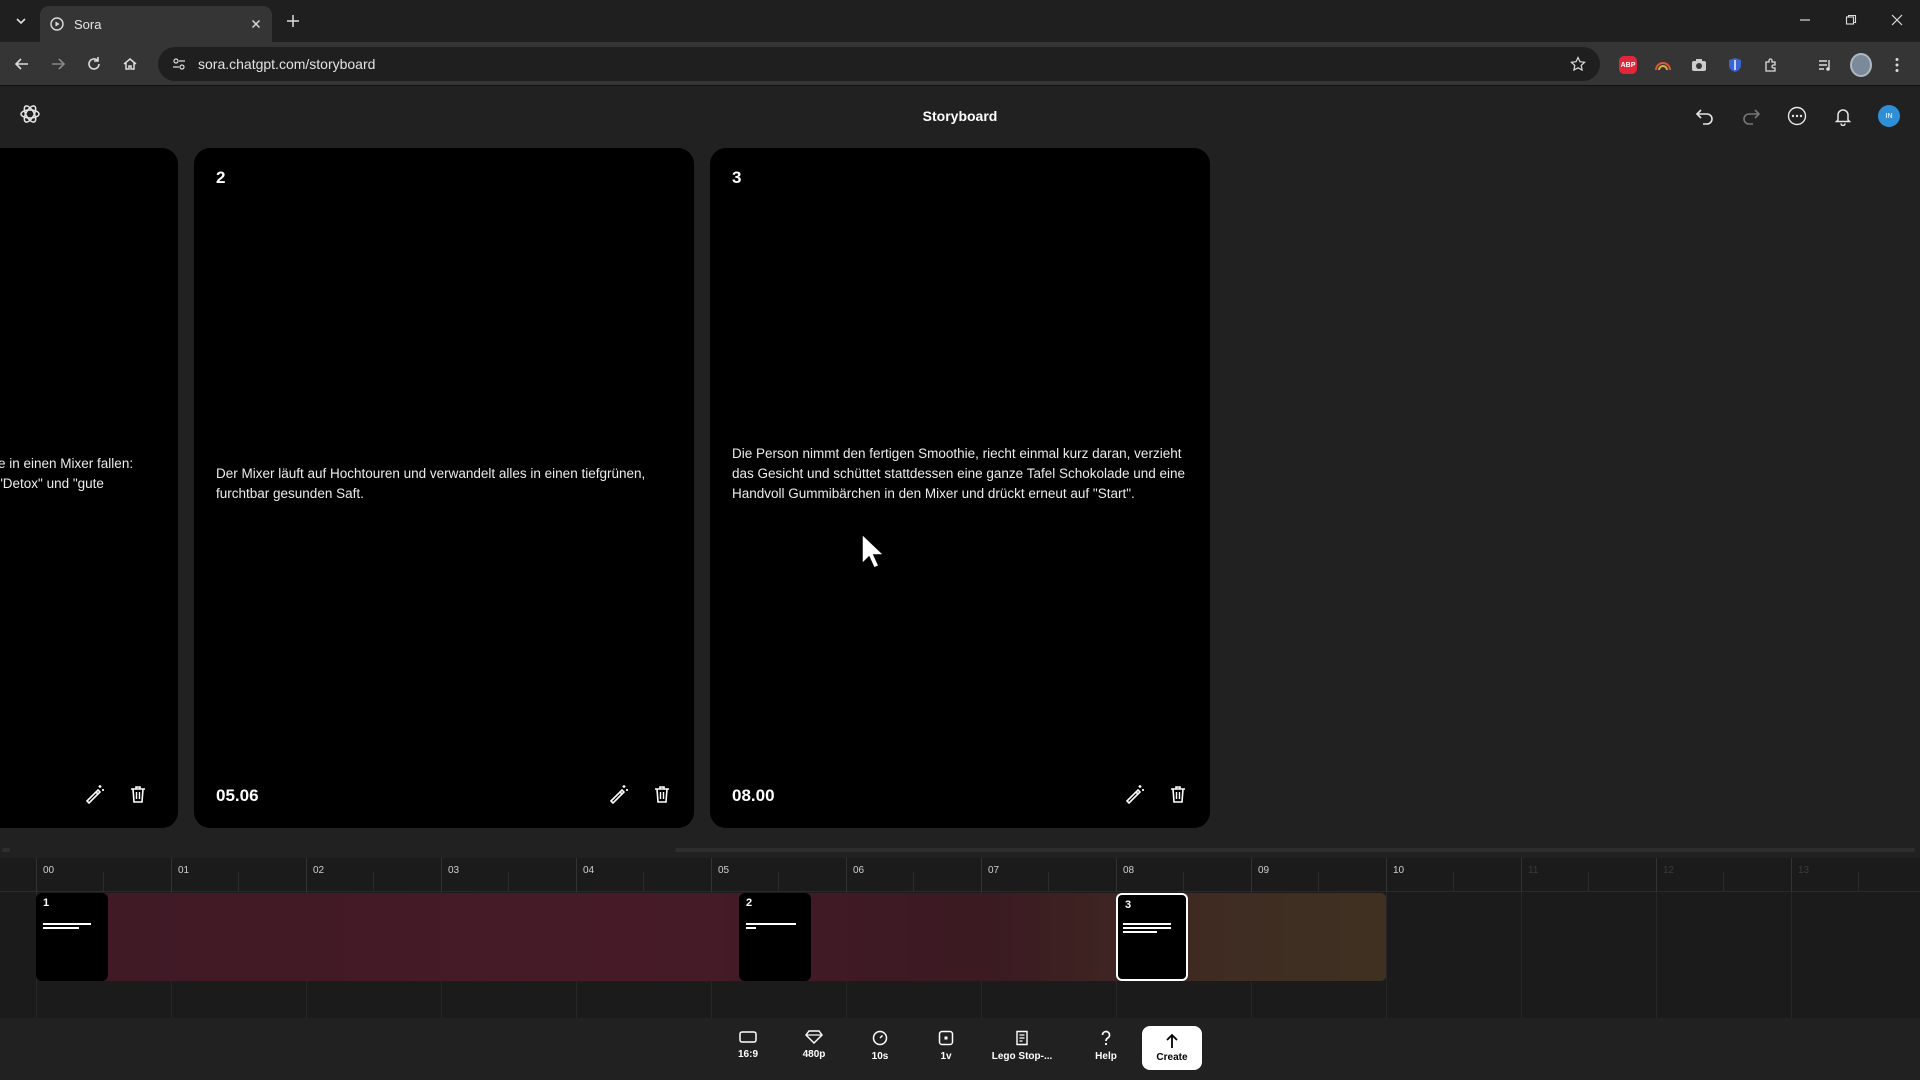 The height and width of the screenshot is (1080, 1920). I want to click on reload-icon, so click(94, 64).